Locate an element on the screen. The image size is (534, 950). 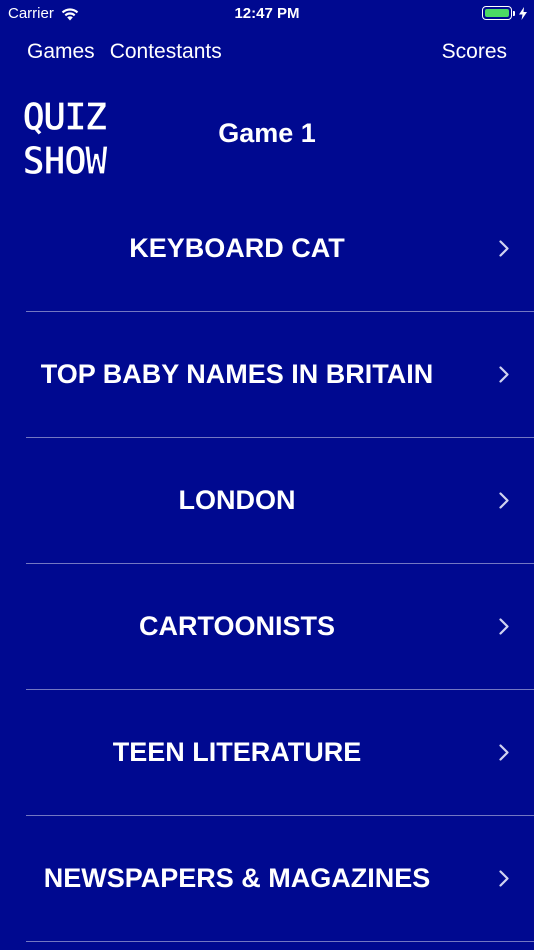
category-row: LONDON is located at coordinates (267, 501).